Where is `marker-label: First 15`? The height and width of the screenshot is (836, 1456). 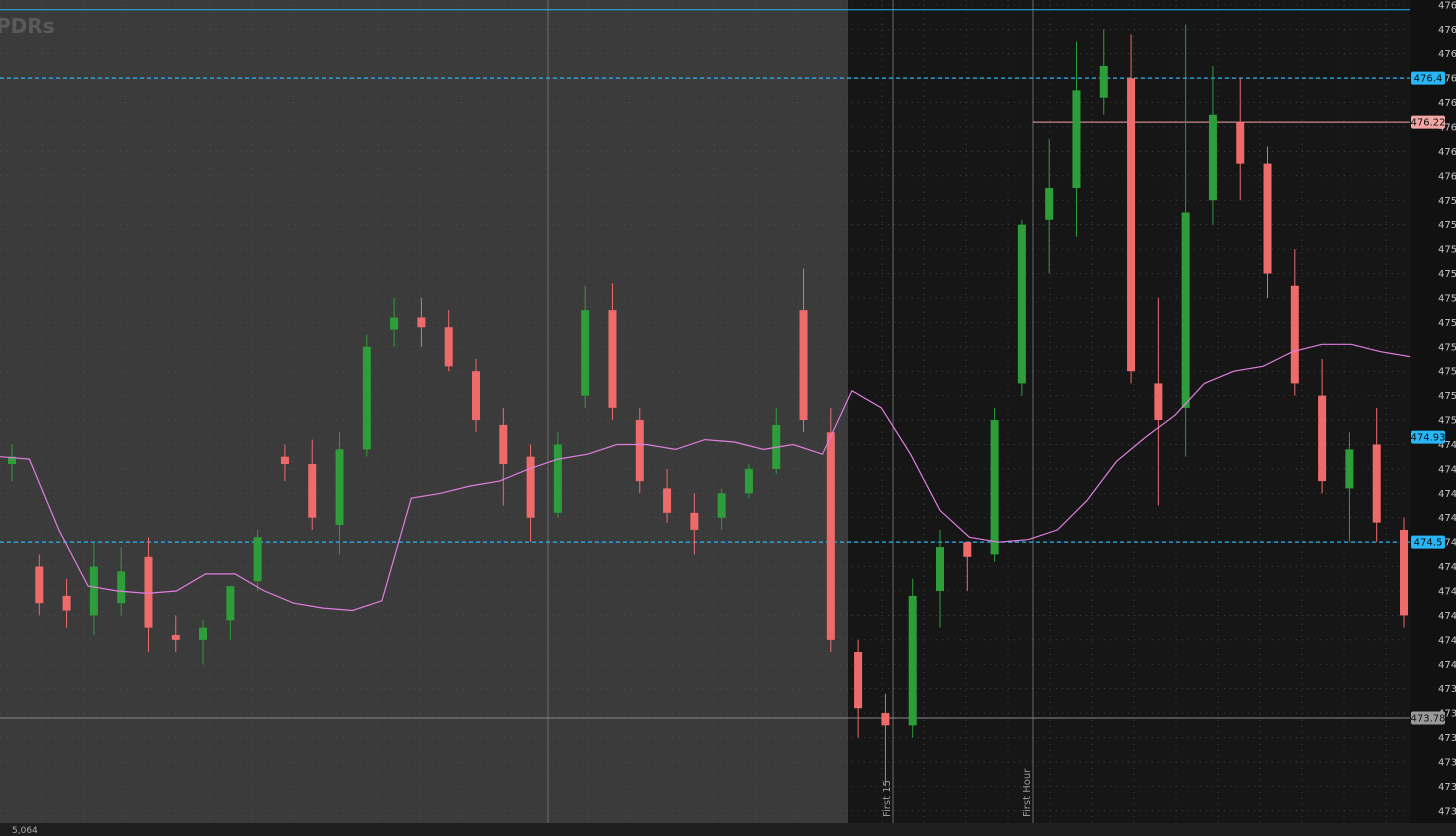
marker-label: First 15 is located at coordinates (887, 798).